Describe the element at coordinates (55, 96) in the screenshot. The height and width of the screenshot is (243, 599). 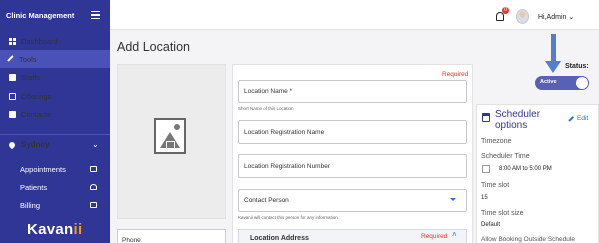
I see `sidebar-item-offerings: Offerings` at that location.